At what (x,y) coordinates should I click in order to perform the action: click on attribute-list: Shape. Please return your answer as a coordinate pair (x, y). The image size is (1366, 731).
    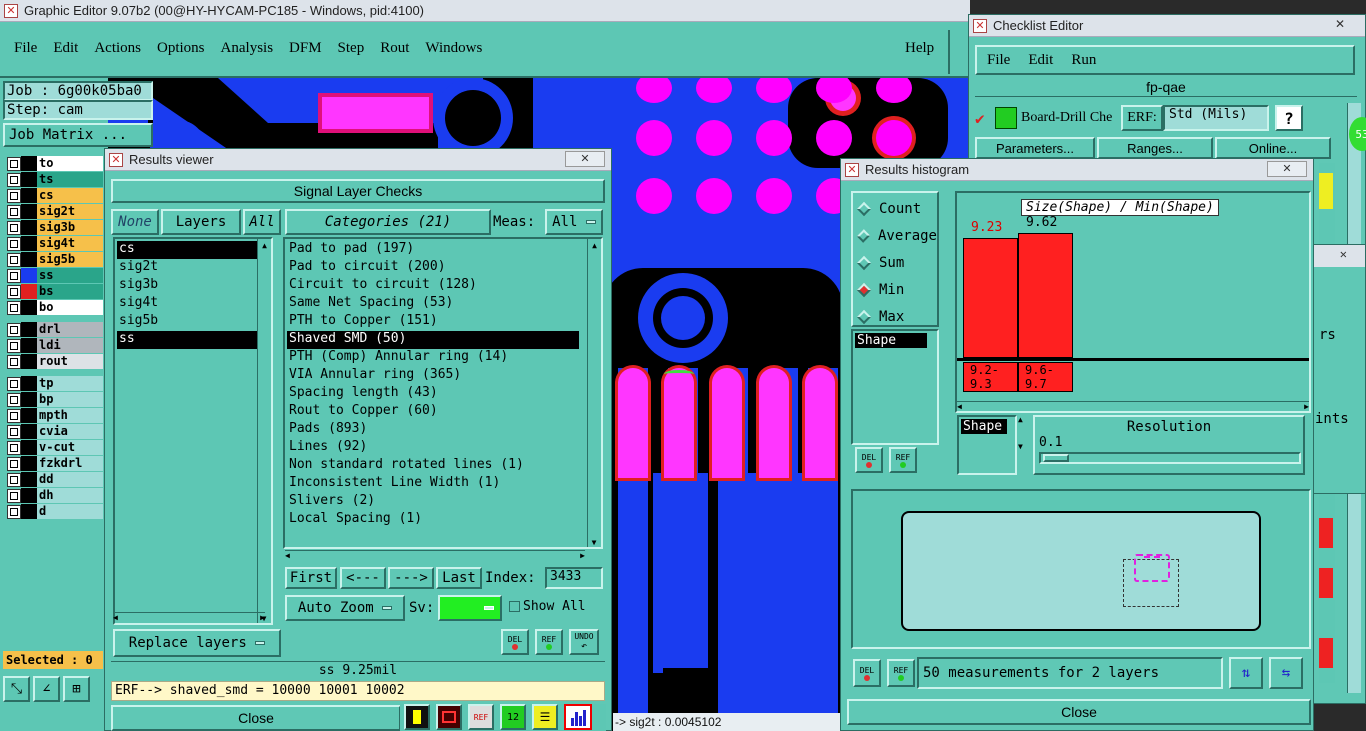
    Looking at the image, I should click on (895, 387).